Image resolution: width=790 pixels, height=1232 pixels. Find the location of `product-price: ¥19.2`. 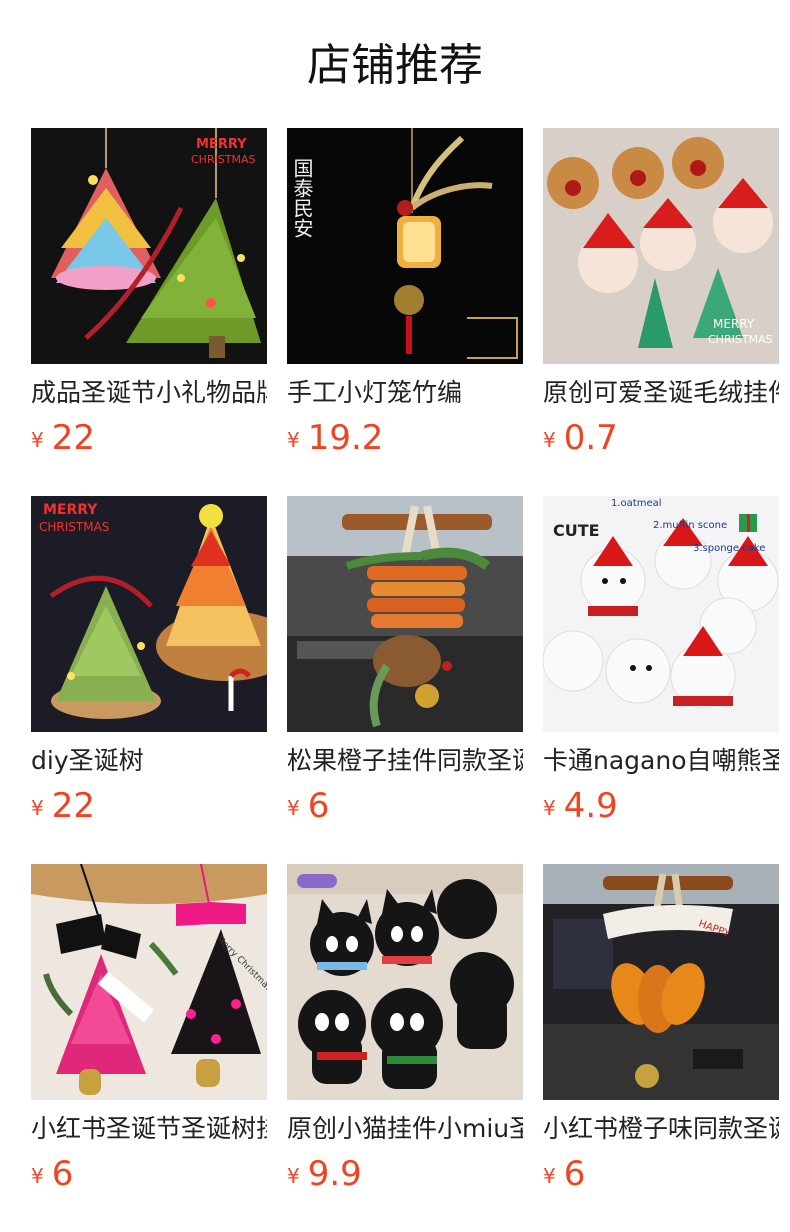

product-price: ¥19.2 is located at coordinates (335, 438).